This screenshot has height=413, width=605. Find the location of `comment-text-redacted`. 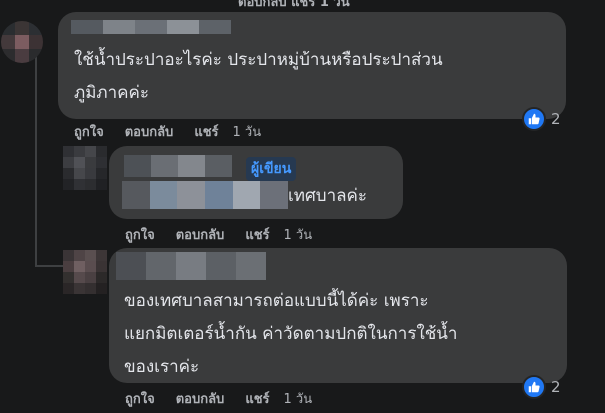

comment-text-redacted is located at coordinates (205, 195).